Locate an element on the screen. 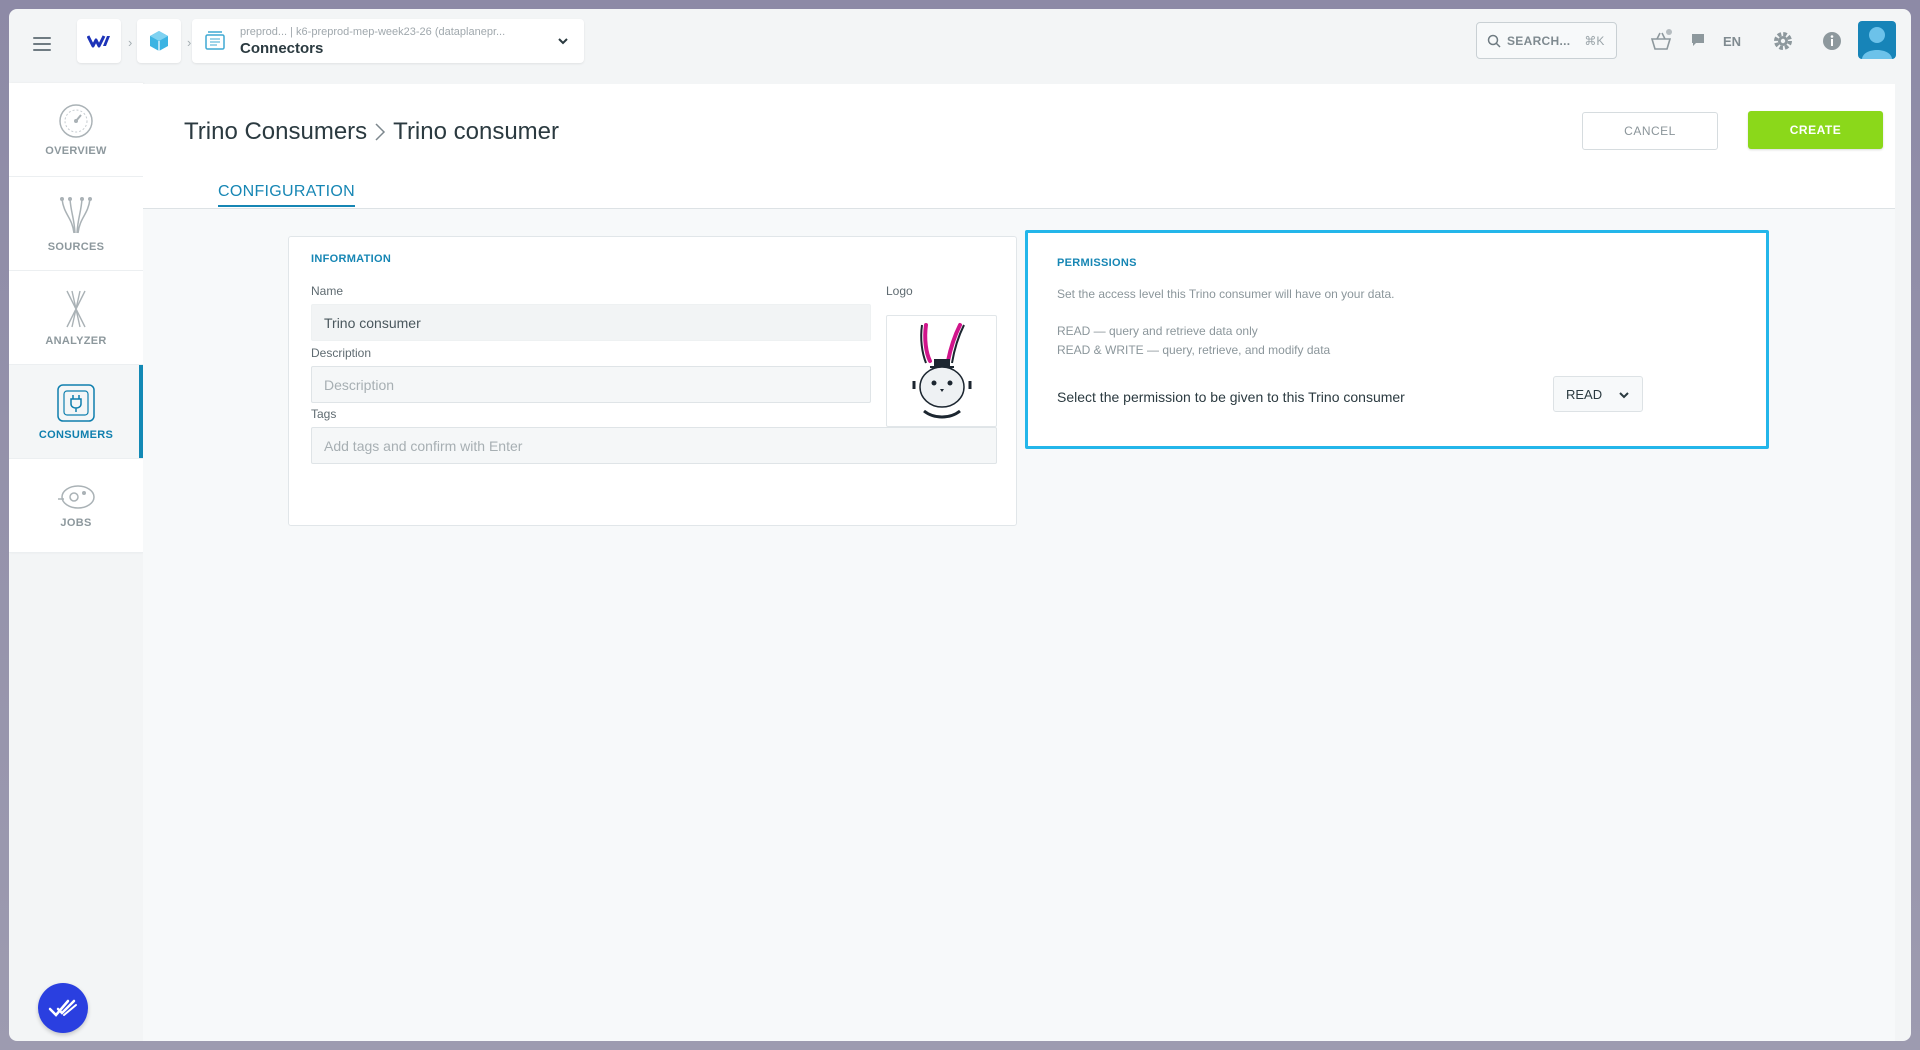  search-shortcut: ⌘K is located at coordinates (1594, 40).